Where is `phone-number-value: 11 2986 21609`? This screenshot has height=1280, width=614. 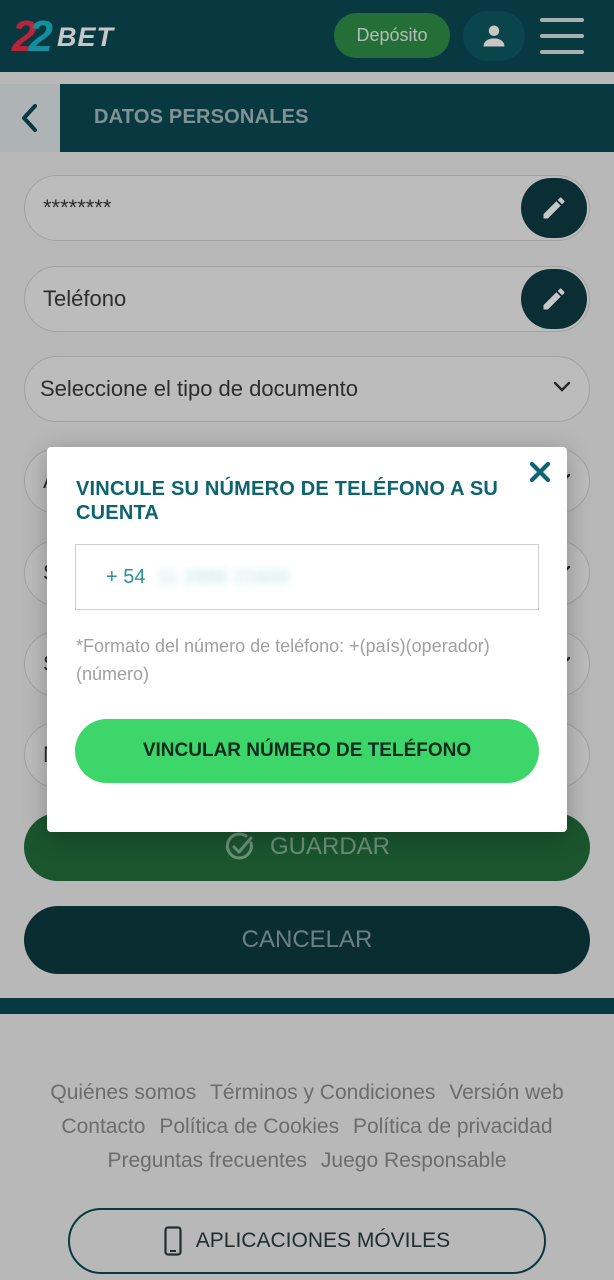
phone-number-value: 11 2986 21609 is located at coordinates (223, 576).